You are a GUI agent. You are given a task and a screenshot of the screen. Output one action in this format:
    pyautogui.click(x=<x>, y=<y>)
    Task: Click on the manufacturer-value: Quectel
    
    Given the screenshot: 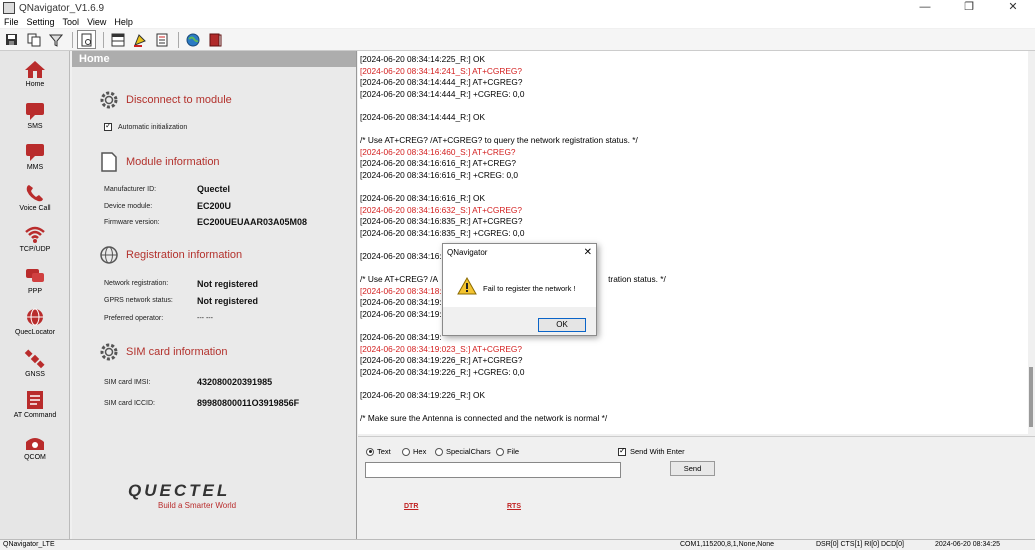 What is the action you would take?
    pyautogui.click(x=214, y=189)
    